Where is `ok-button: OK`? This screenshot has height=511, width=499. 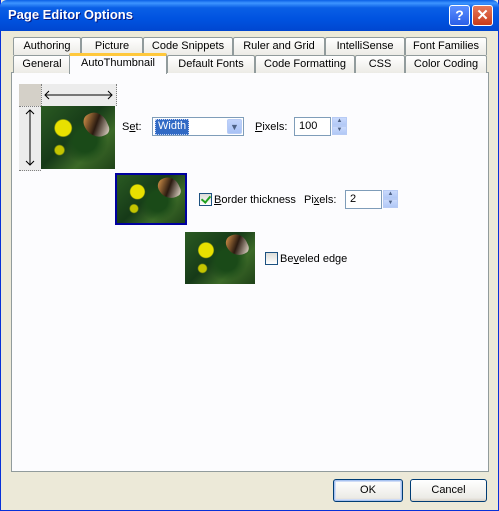
ok-button: OK is located at coordinates (368, 490).